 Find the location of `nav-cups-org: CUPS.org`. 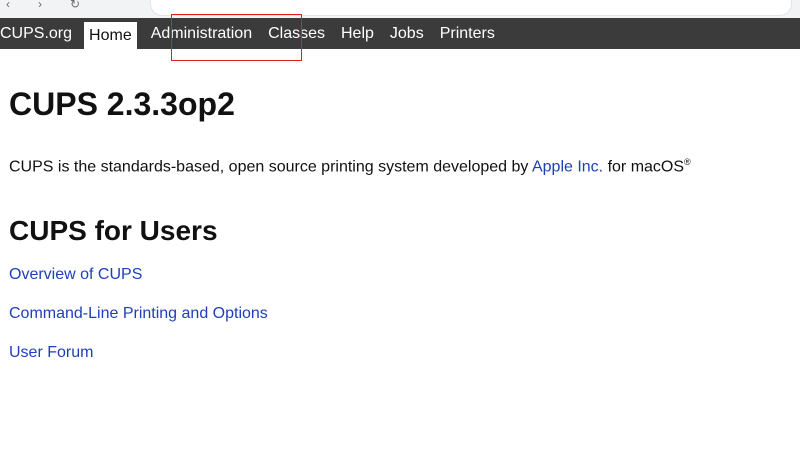

nav-cups-org: CUPS.org is located at coordinates (40, 33).